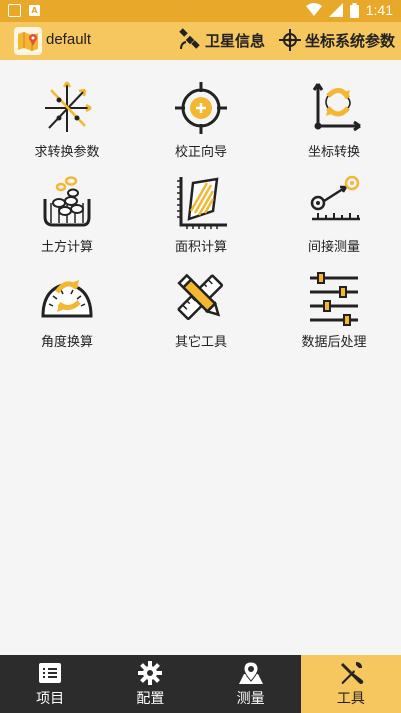  I want to click on tool-angle-convert: 角度换算, so click(67, 315).